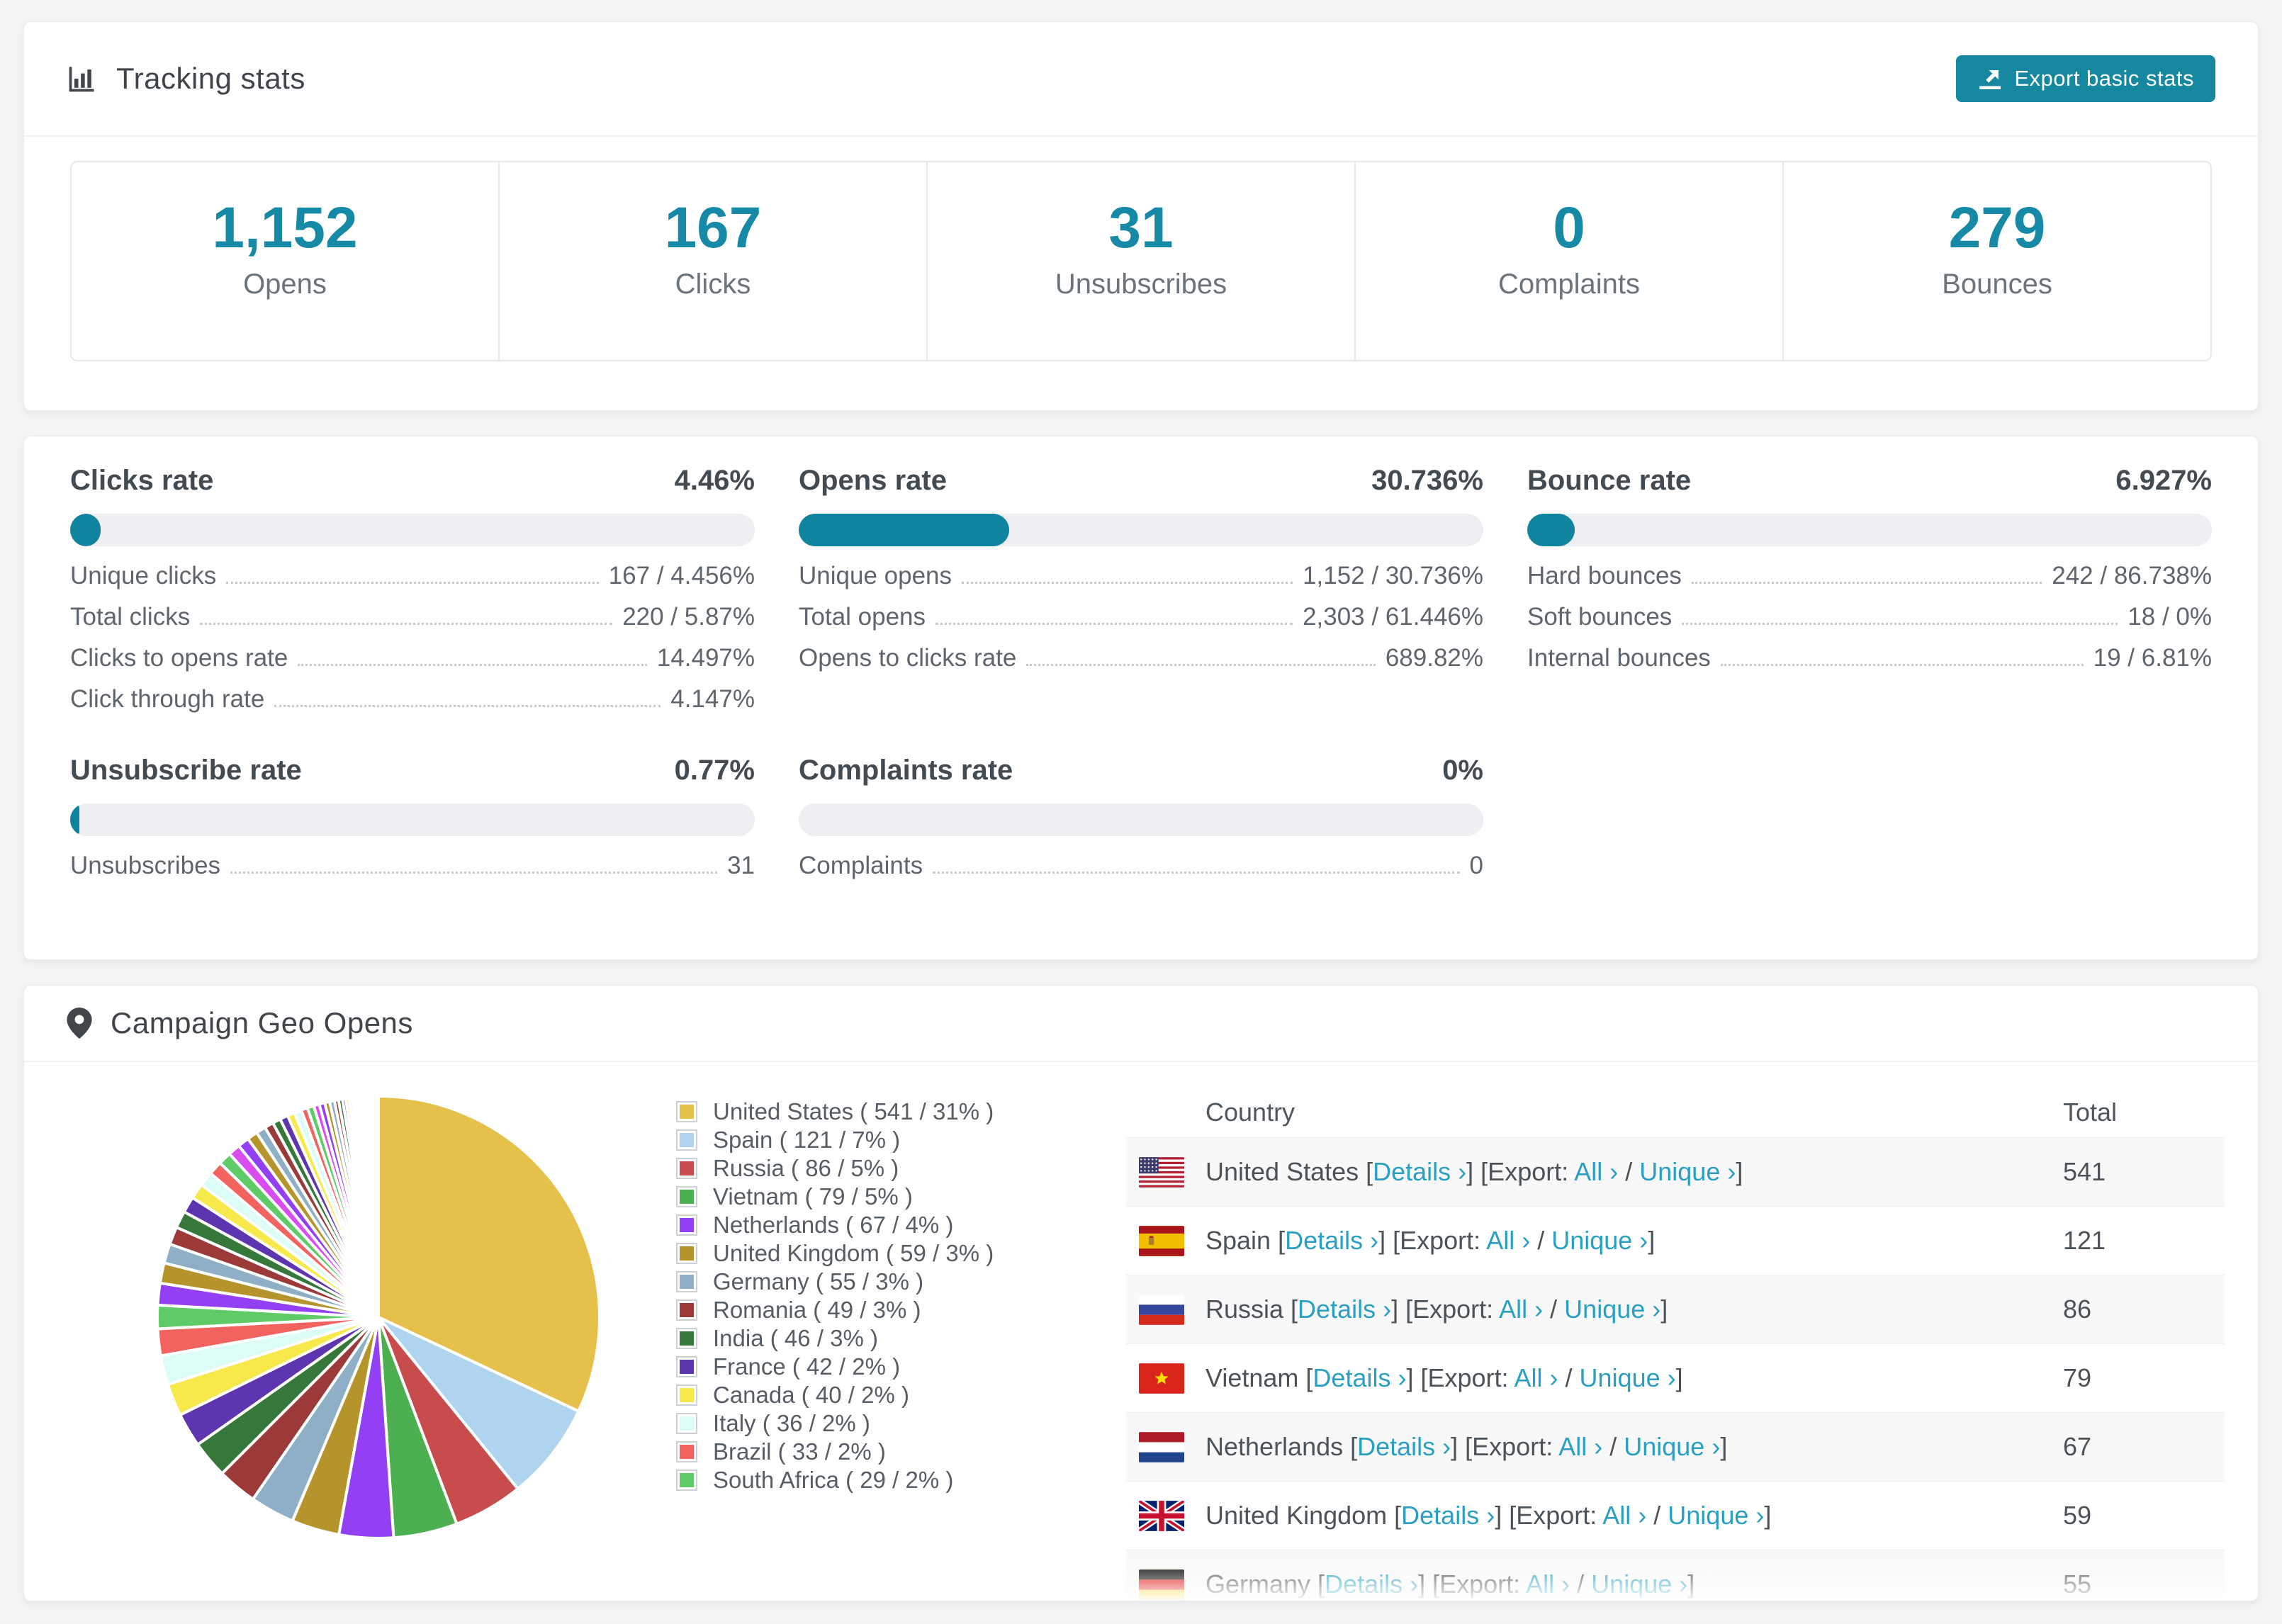  I want to click on legend-item: France ( 42 / 2% ), so click(903, 1367).